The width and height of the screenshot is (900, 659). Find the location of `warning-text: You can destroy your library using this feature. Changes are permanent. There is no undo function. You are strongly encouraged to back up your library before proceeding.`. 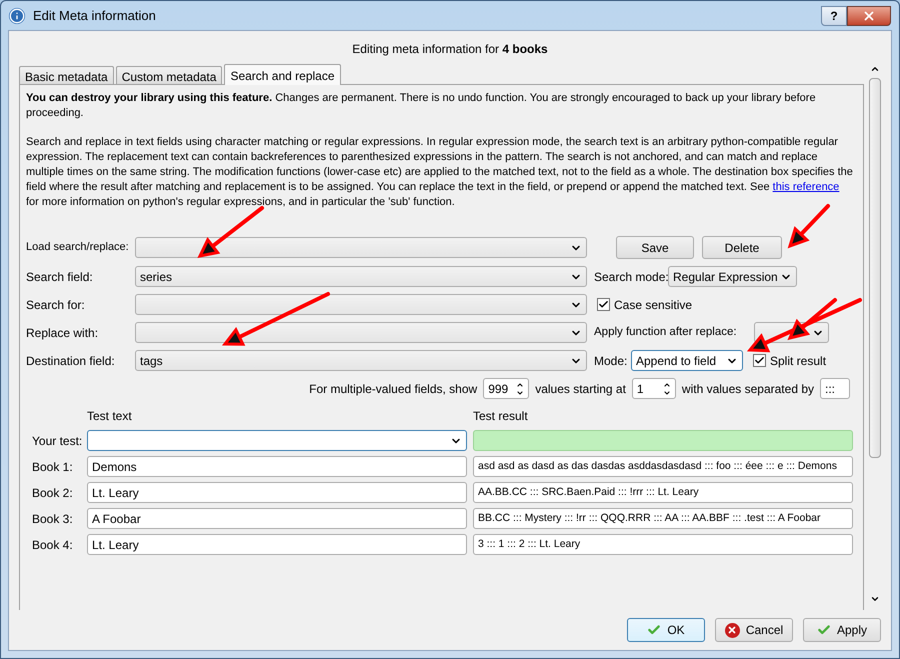

warning-text: You can destroy your library using this feature. Changes are permanent. There is no undo function. You are strongly encouraged to back up your library before proceeding. is located at coordinates (421, 106).